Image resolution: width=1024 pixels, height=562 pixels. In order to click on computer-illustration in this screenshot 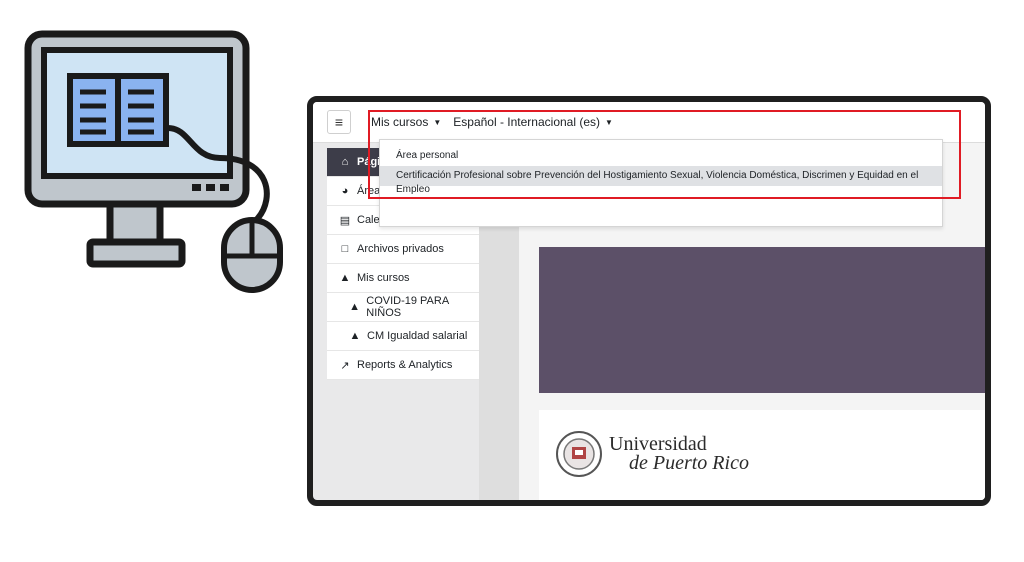, I will do `click(153, 161)`.